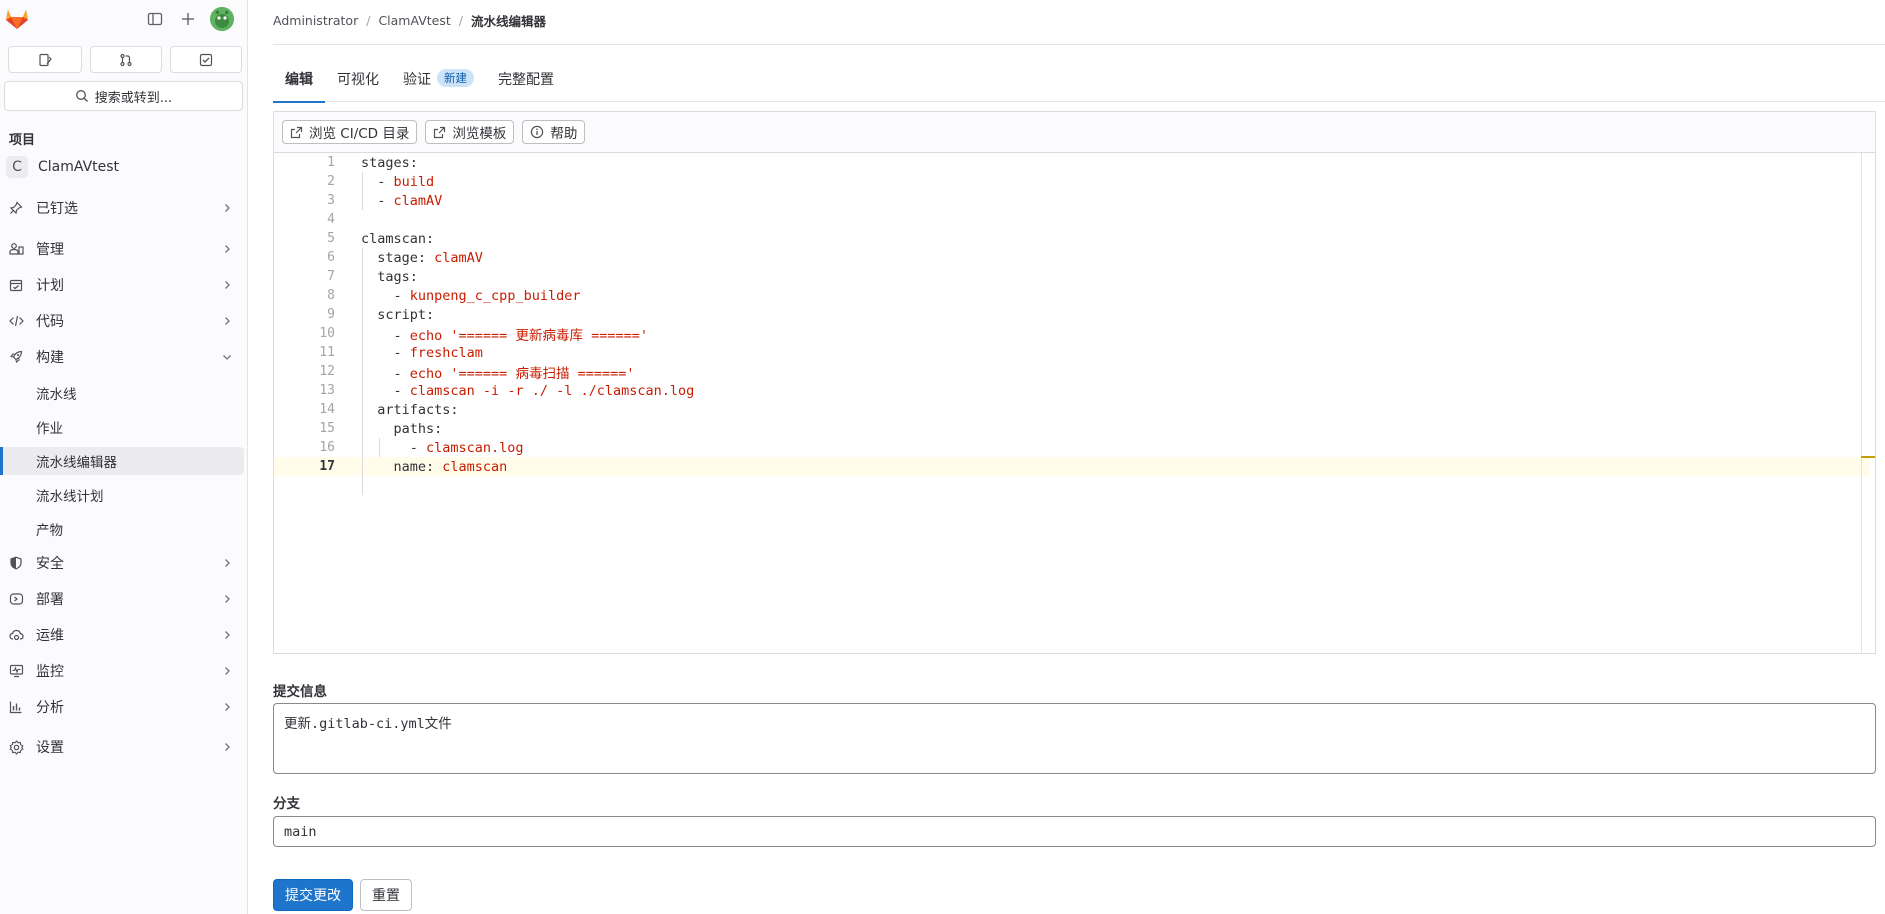 The image size is (1885, 914). I want to click on merge-requests-button, so click(126, 59).